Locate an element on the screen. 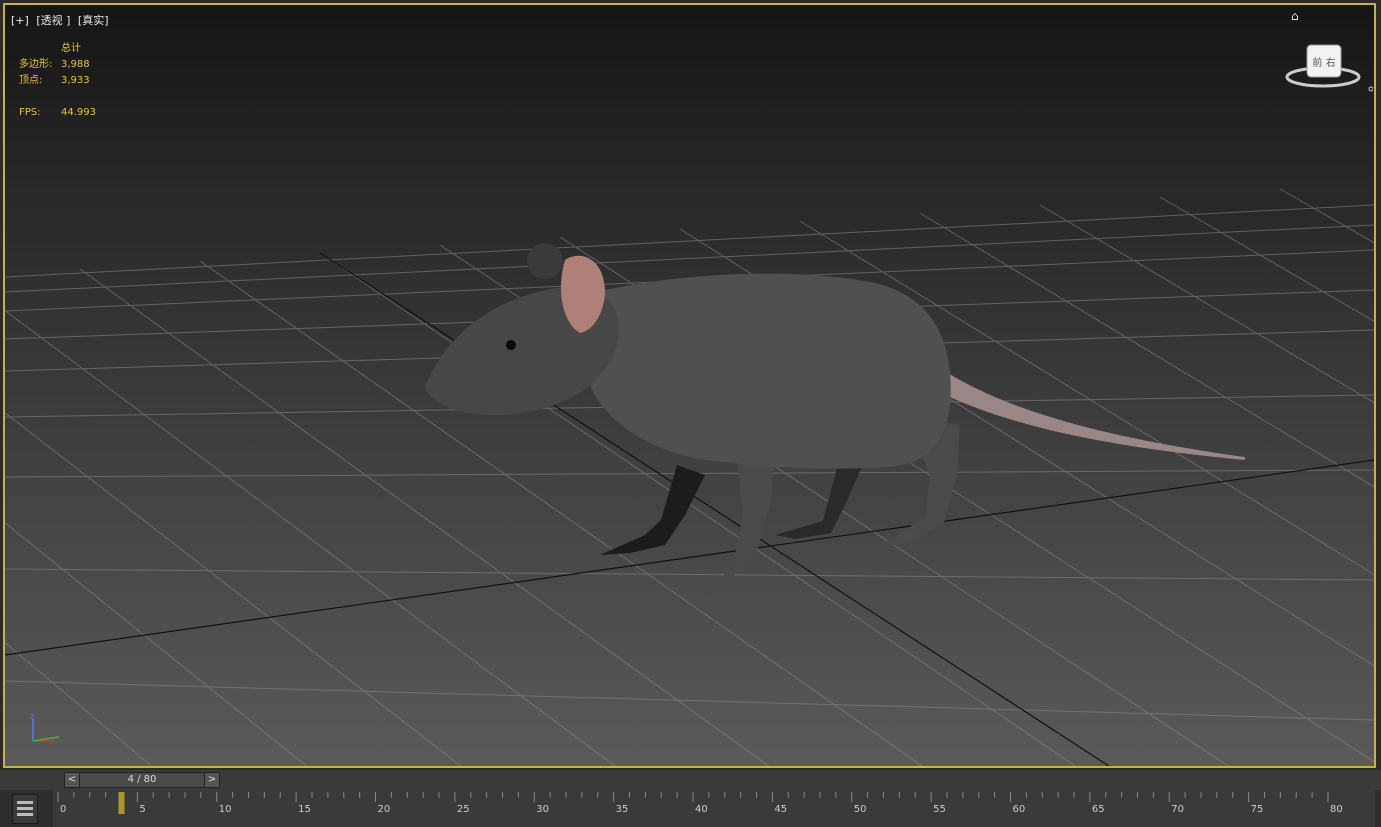 The image size is (1381, 827). viewport-menu: [+] [透视 ] [真实] is located at coordinates (62, 20).